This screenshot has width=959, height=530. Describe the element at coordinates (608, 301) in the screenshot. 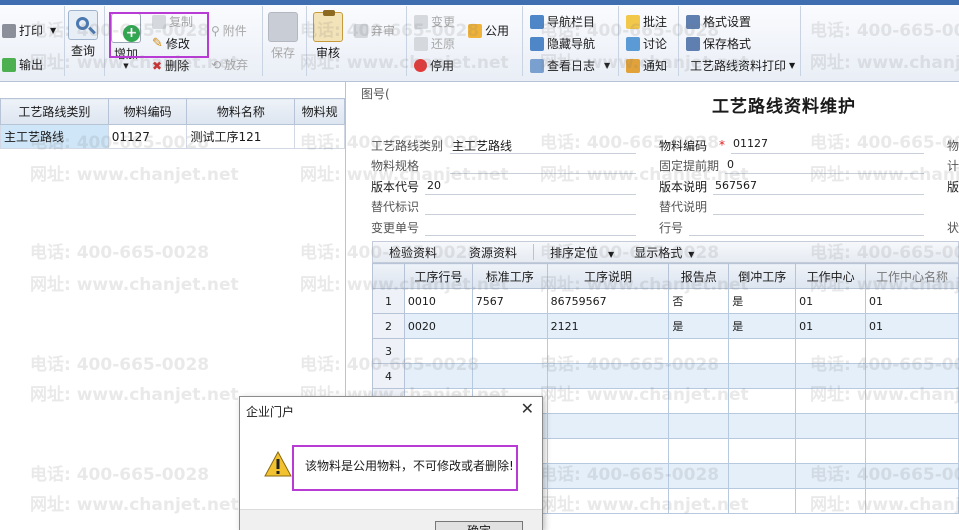

I see `grid-cell: 86759567` at that location.